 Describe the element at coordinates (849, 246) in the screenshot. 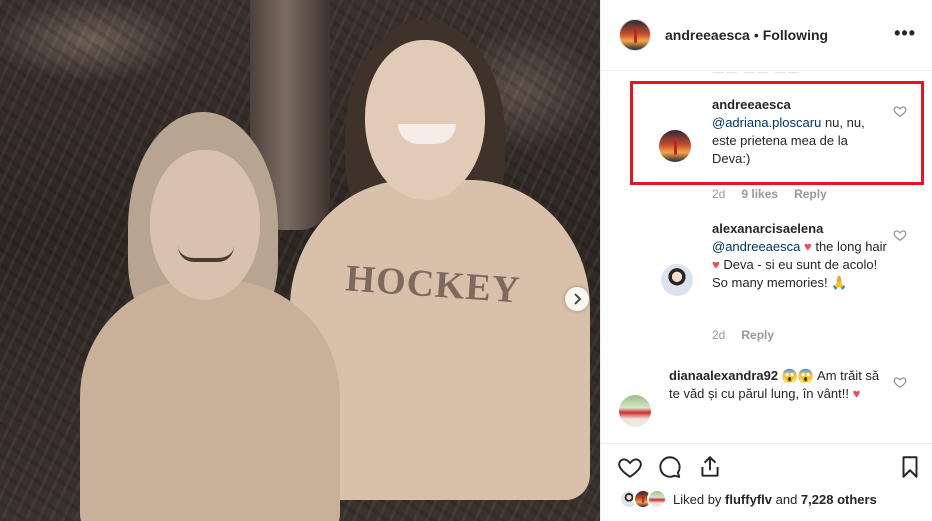

I see `comment-body: the long hair` at that location.